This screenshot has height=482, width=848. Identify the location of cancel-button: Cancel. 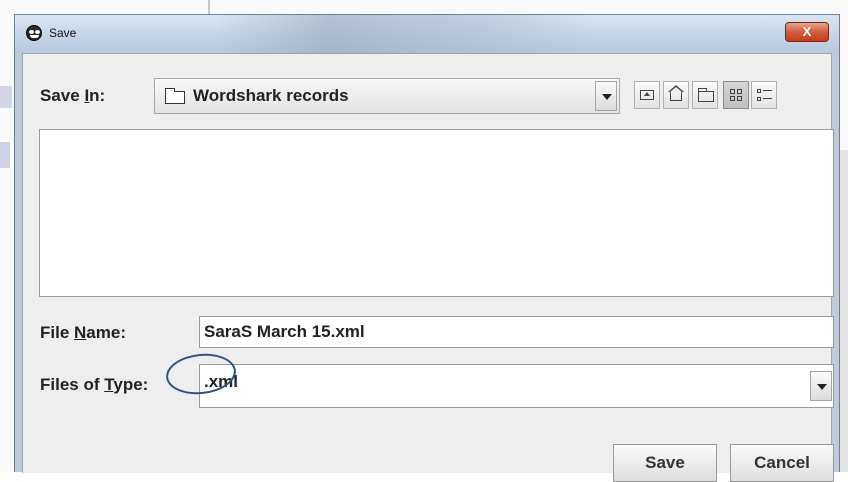
(782, 463).